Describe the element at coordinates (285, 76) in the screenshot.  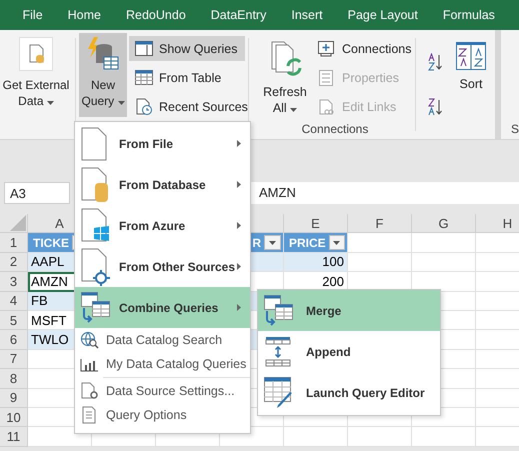
I see `refresh-all-button: Refresh All` at that location.